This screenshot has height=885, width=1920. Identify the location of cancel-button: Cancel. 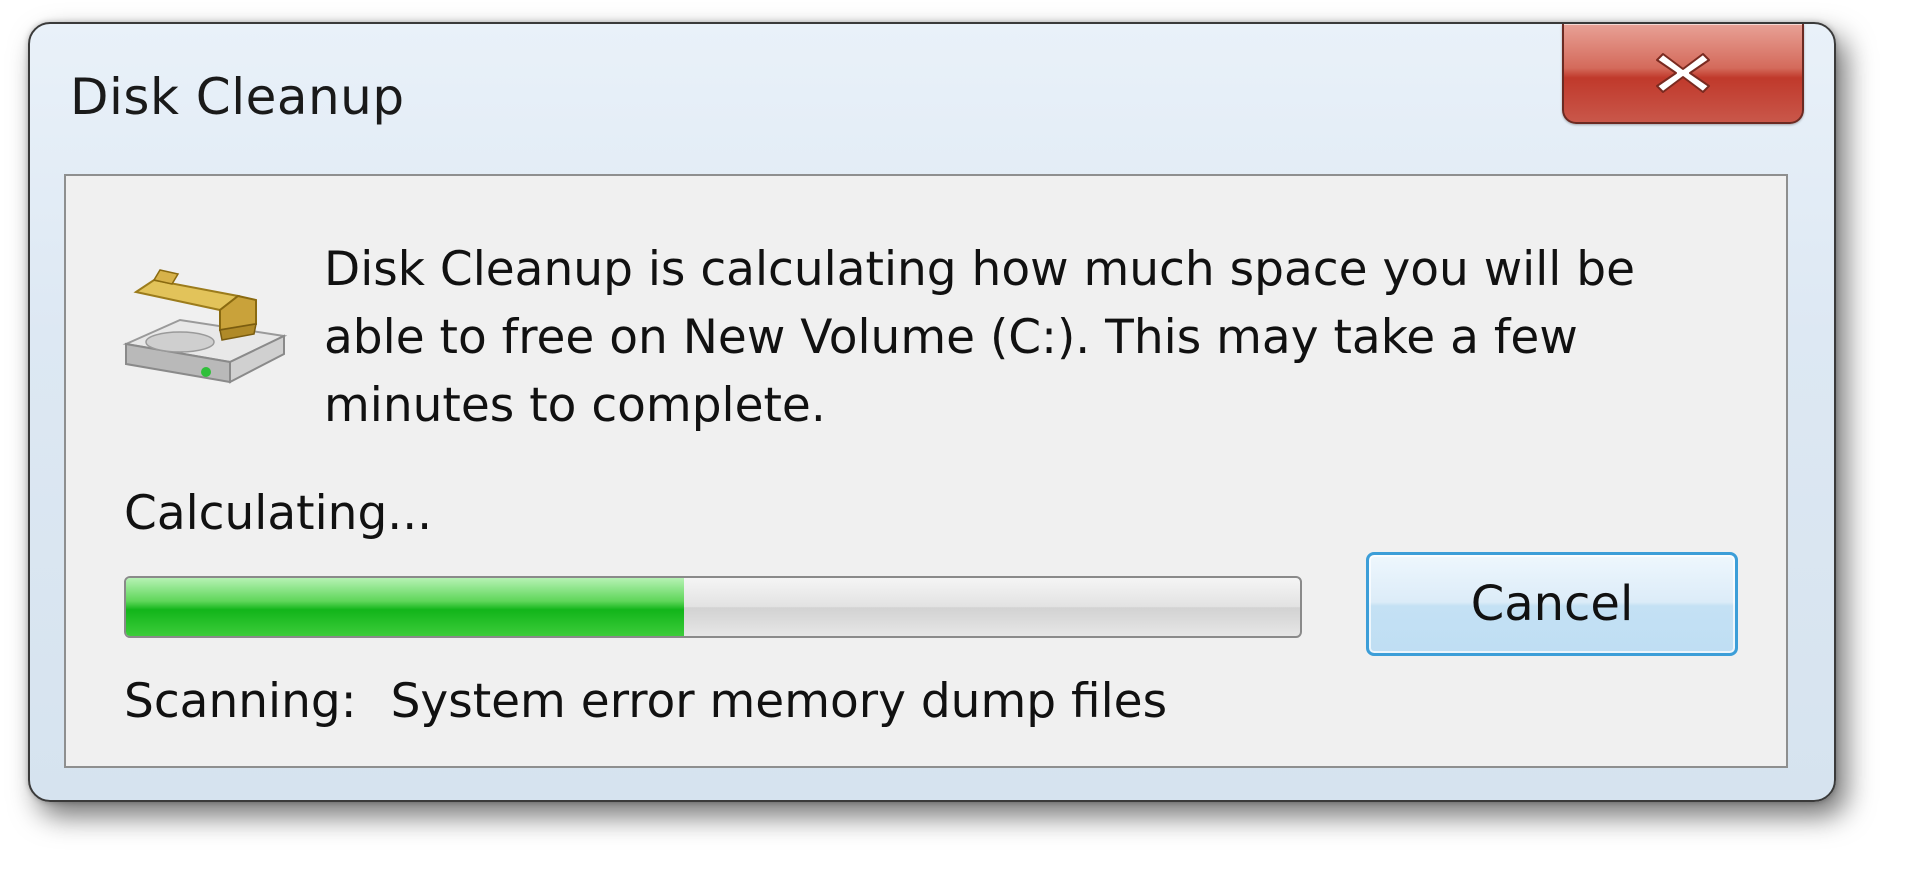
(1552, 604).